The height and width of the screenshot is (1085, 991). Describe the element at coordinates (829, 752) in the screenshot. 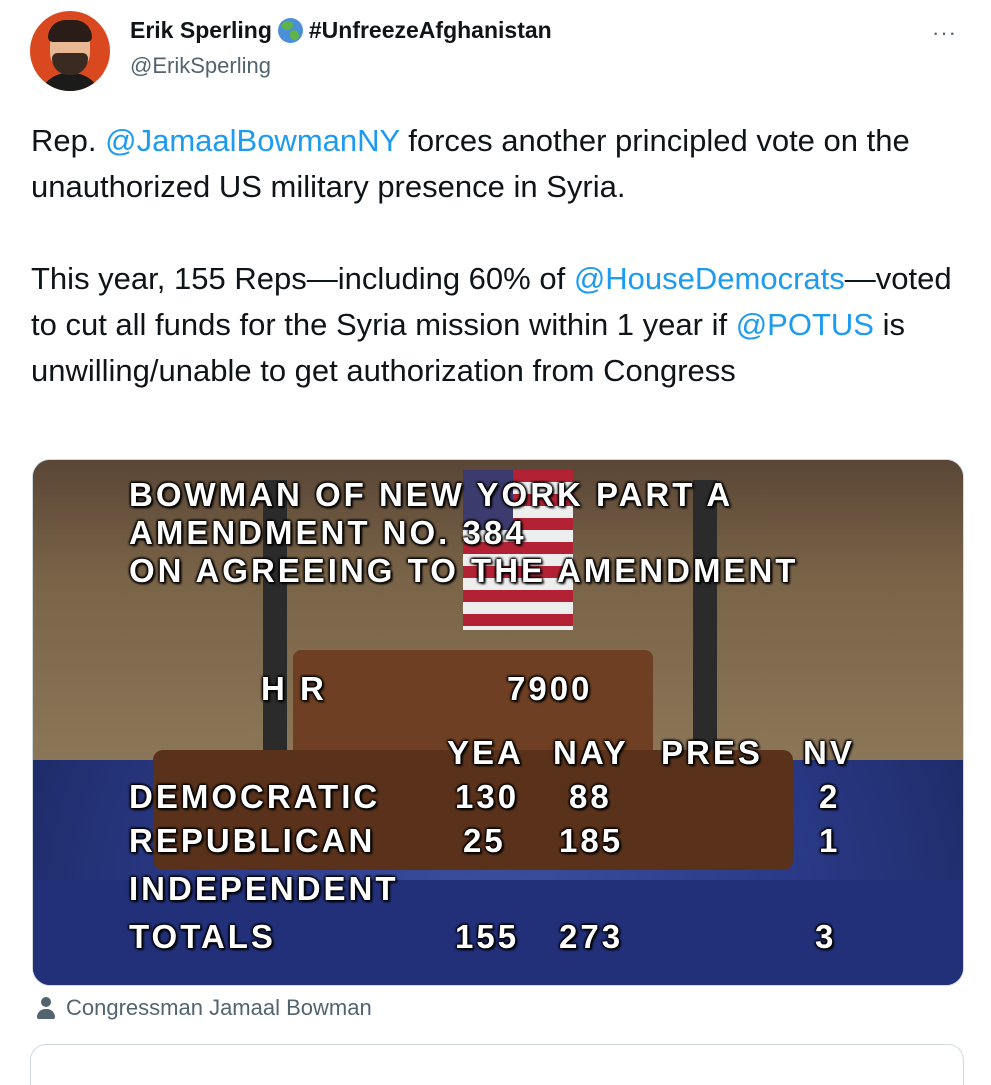

I see `column-header-nv: NV` at that location.